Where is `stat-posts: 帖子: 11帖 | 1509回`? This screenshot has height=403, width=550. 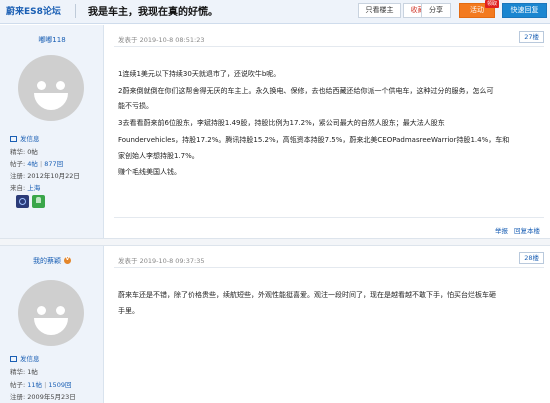
stat-posts: 帖子: 11帖 | 1509回 is located at coordinates (41, 385).